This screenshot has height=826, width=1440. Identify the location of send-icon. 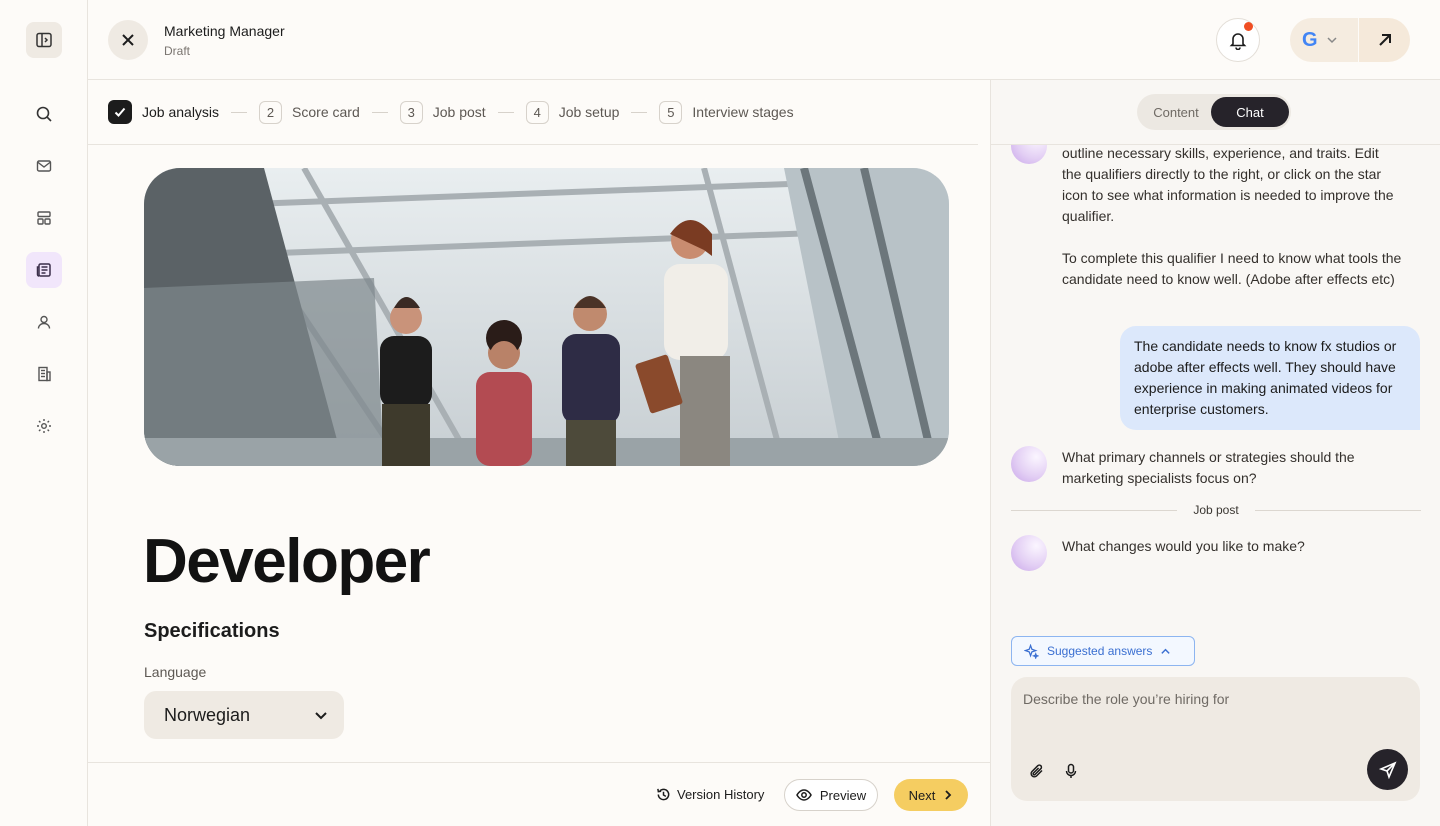
(1387, 769).